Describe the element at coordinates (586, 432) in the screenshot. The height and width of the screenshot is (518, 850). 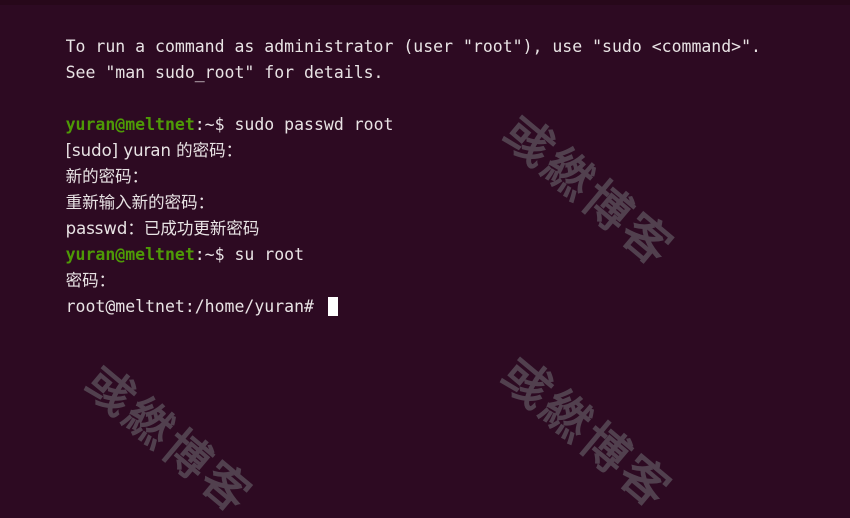
I see `watermark-bottom-right: 彧繎博客` at that location.